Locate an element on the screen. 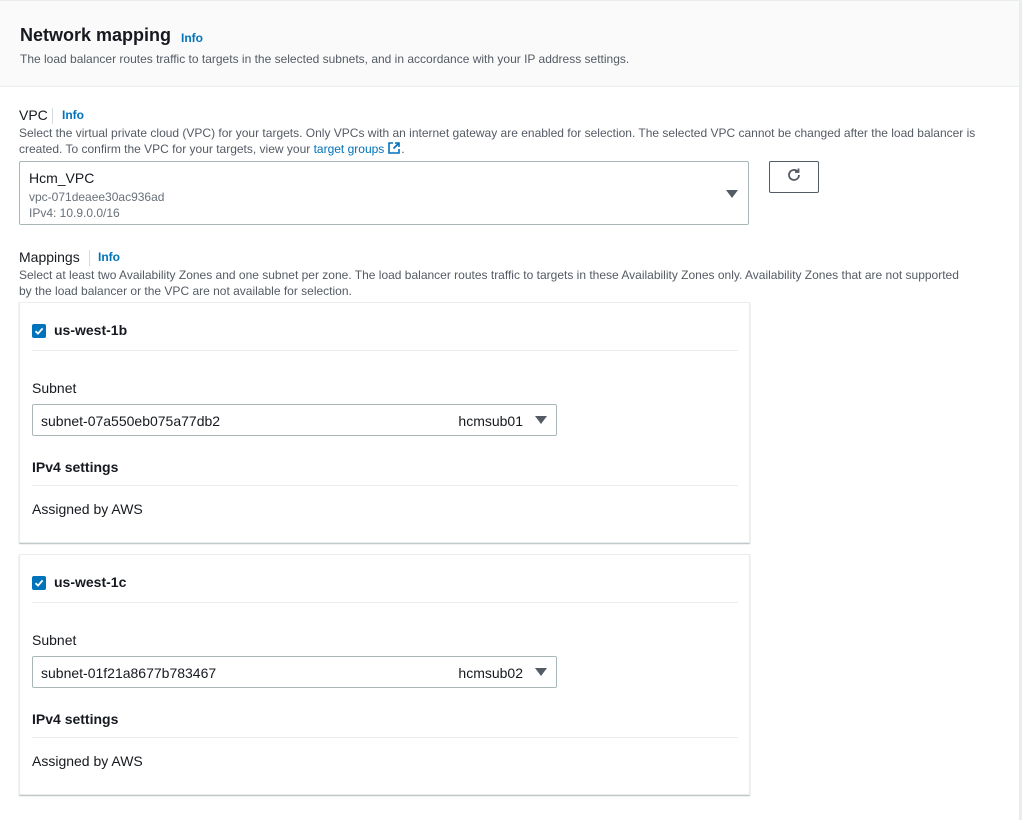 This screenshot has width=1022, height=820. az-checkbox-us-west-1c is located at coordinates (39, 583).